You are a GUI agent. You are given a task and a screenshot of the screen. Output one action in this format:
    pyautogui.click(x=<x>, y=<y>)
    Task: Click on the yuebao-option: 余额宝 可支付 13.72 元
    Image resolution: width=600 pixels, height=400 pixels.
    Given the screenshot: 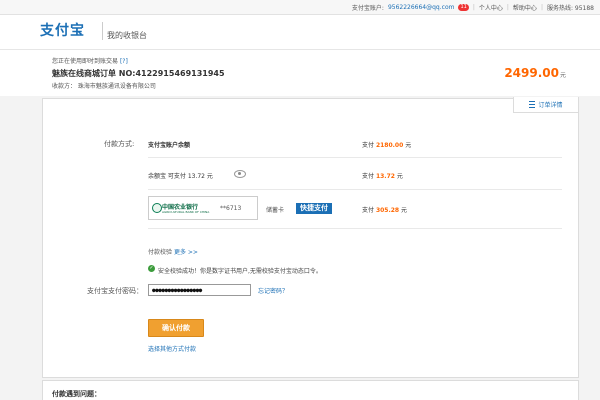 What is the action you would take?
    pyautogui.click(x=180, y=175)
    